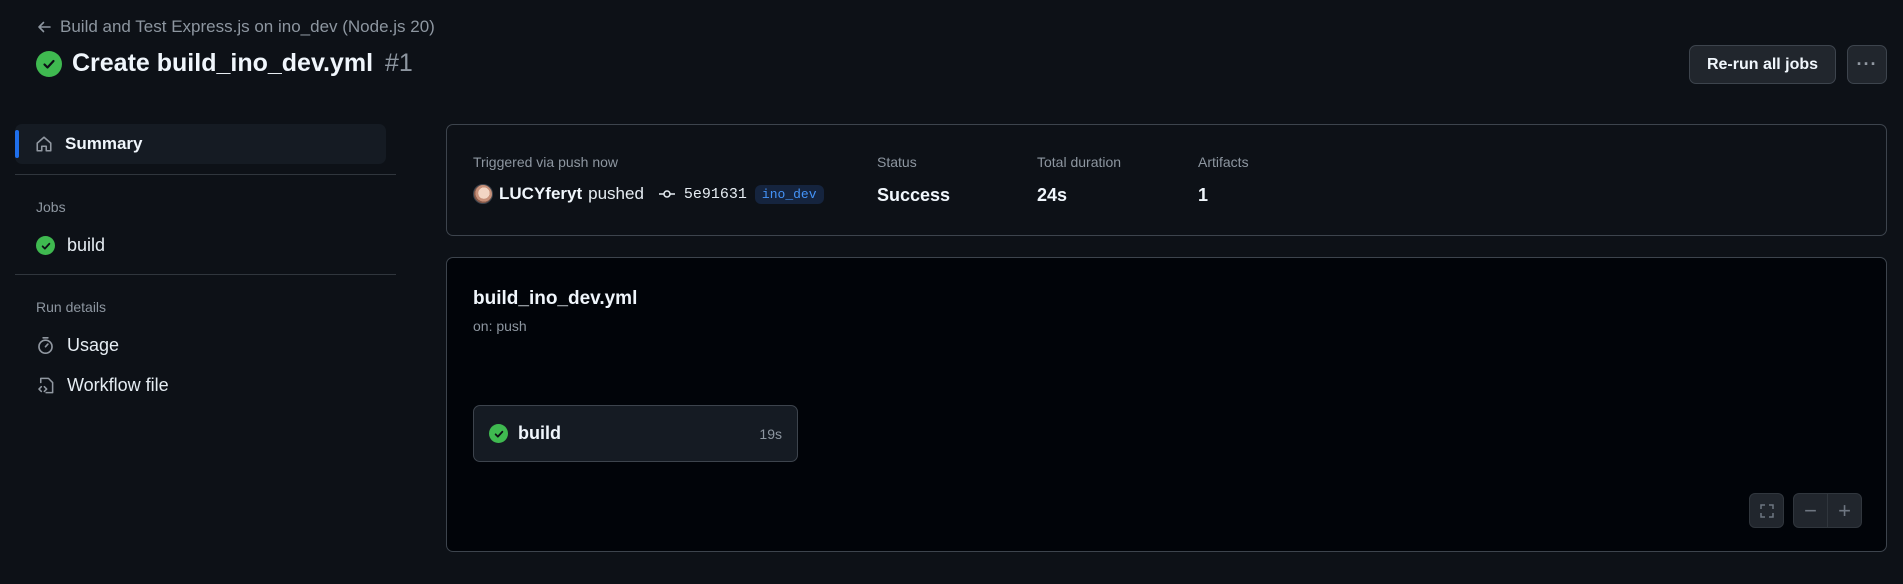 The height and width of the screenshot is (584, 1903). Describe the element at coordinates (399, 63) in the screenshot. I see `run-number: #1` at that location.